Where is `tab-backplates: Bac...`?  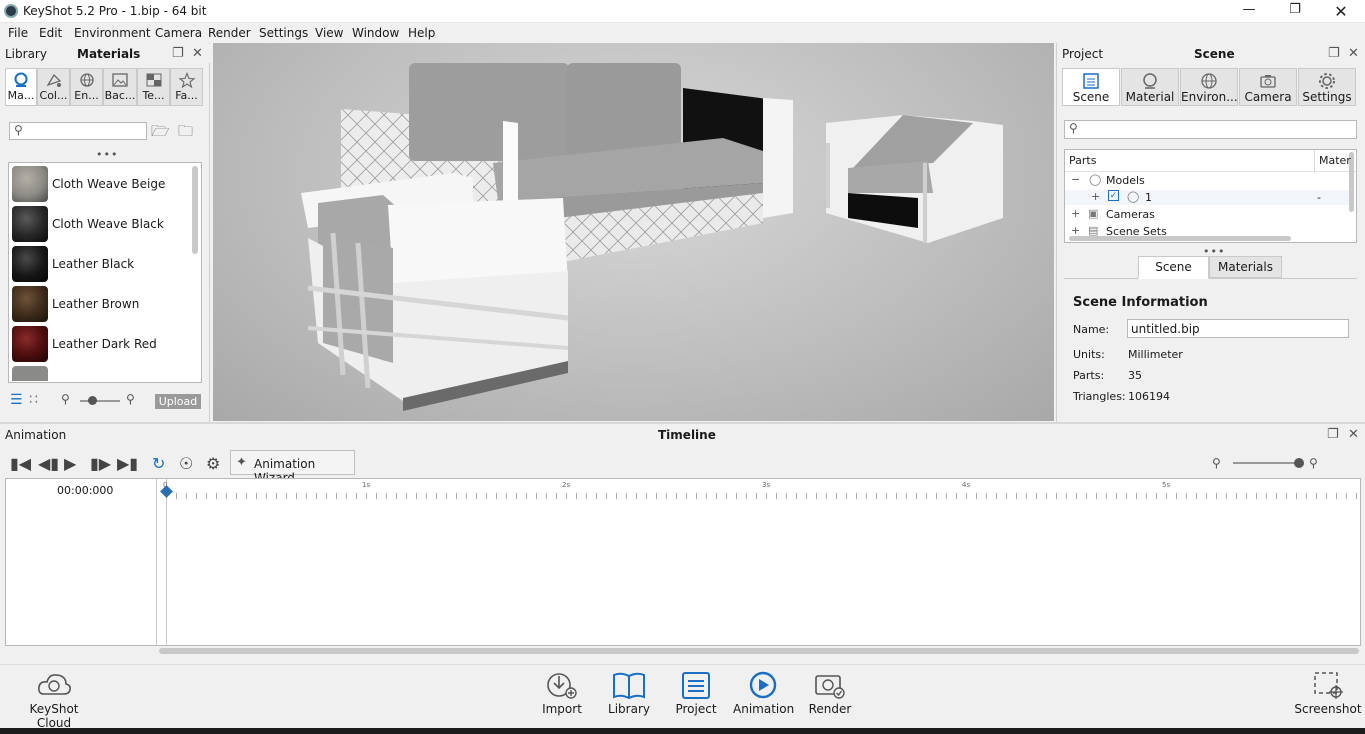
tab-backplates: Bac... is located at coordinates (120, 87).